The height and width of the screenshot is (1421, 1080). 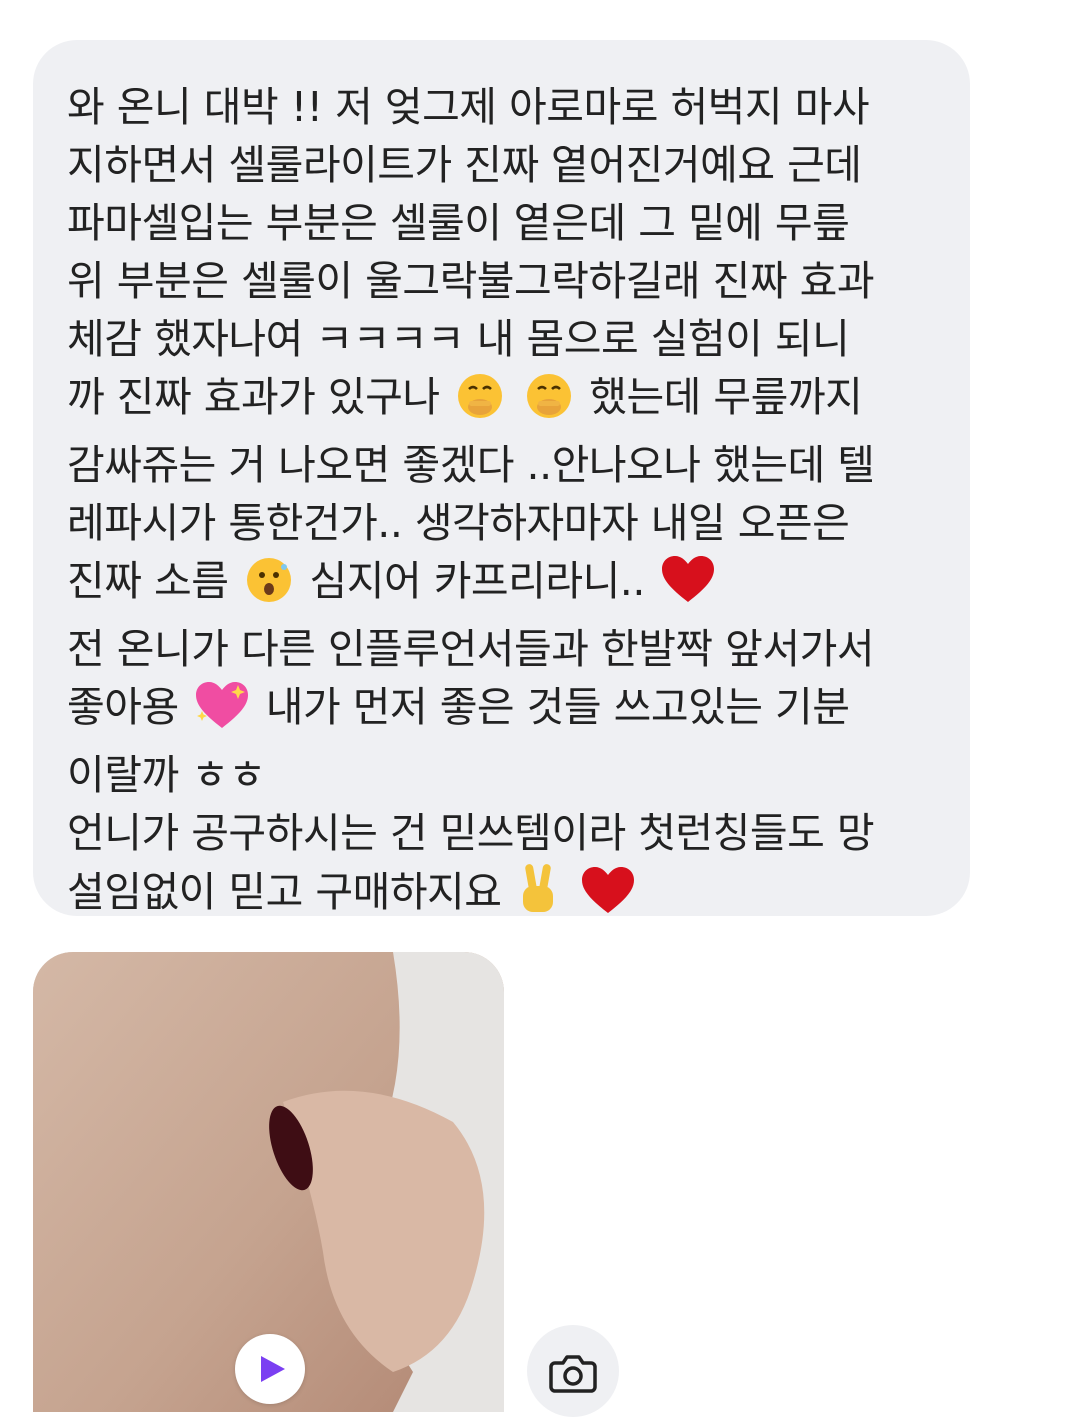 What do you see at coordinates (458, 223) in the screenshot?
I see `message-line: 파마셀입는 부분은 셀룰이 옅은데 그 밑에 무릎` at bounding box center [458, 223].